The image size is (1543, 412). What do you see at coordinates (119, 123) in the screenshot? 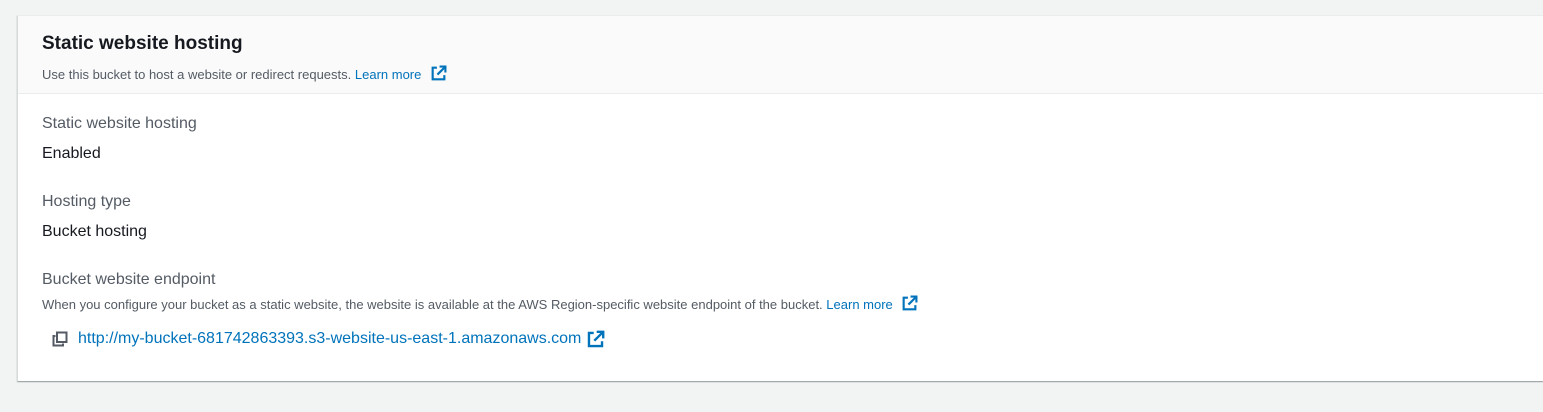
I see `hosting-status-label: Static website hosting` at bounding box center [119, 123].